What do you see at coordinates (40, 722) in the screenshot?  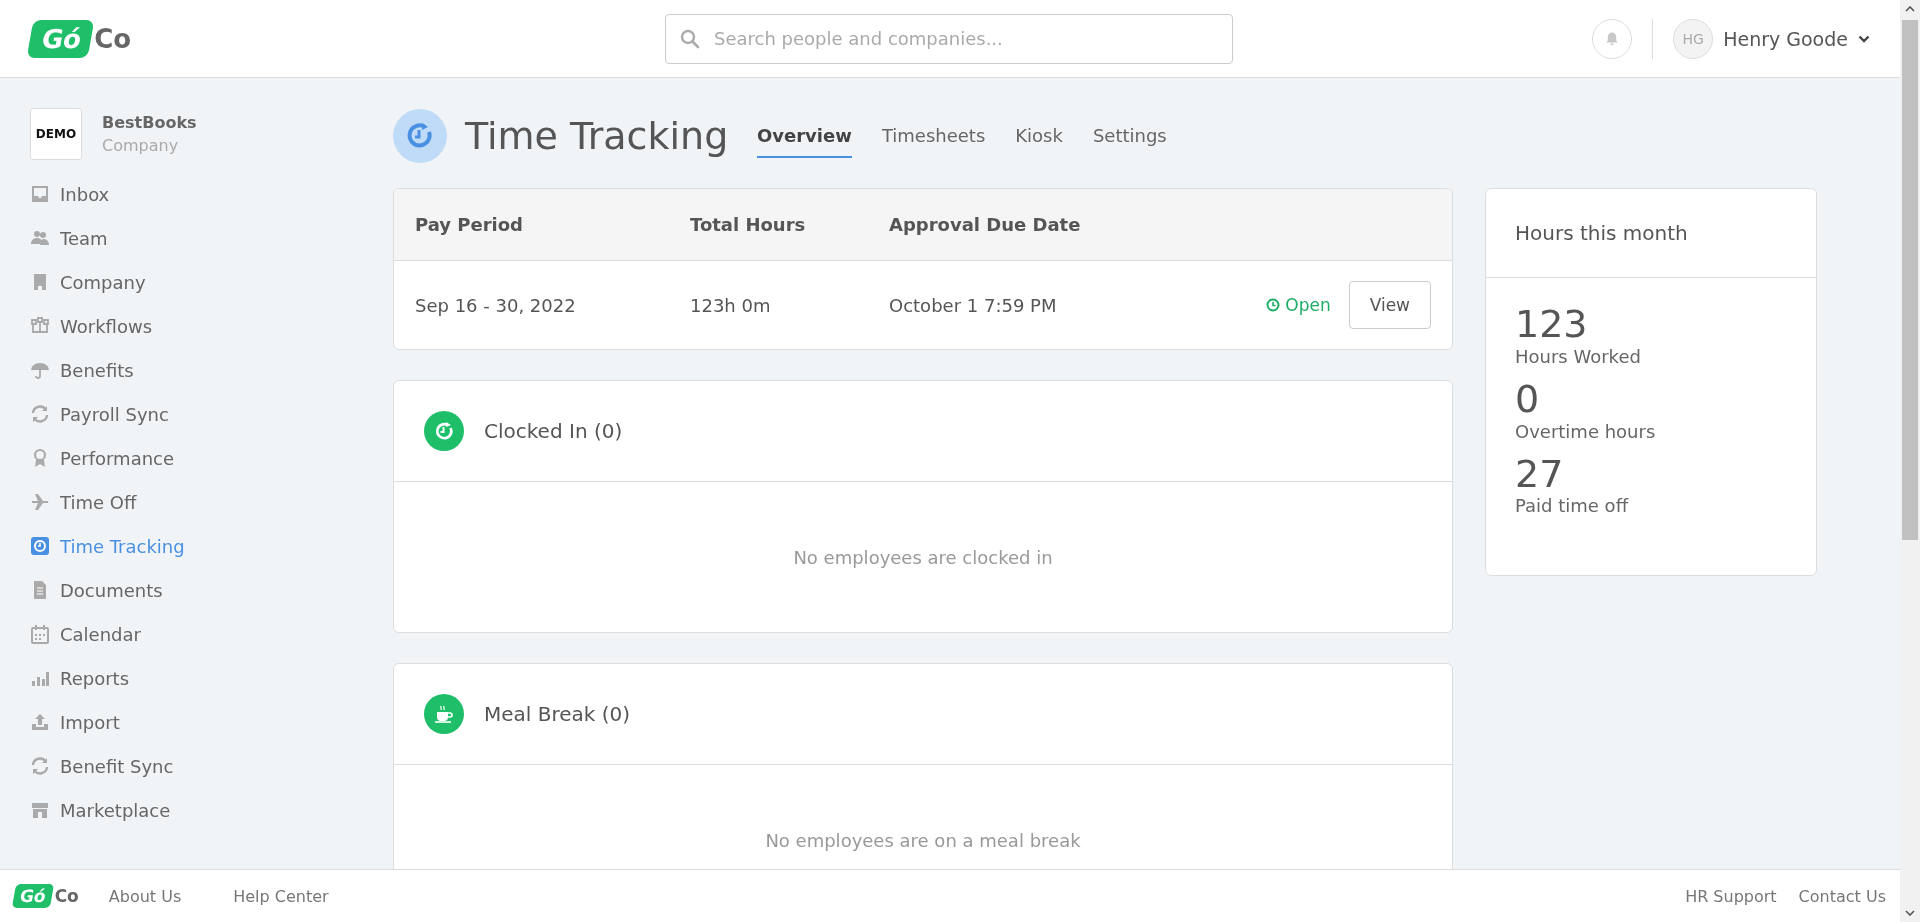 I see `upload-icon` at bounding box center [40, 722].